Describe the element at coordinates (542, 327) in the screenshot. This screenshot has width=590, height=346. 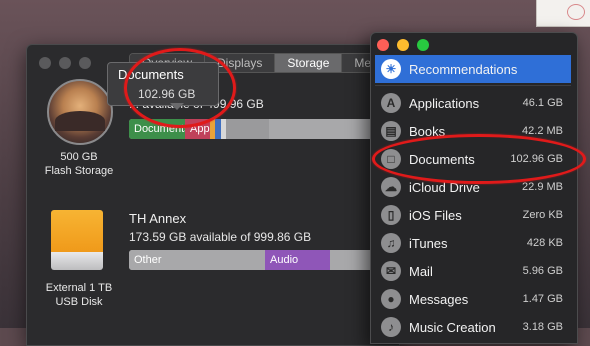
I see `sidebar-item-size: 3.18 GB` at that location.